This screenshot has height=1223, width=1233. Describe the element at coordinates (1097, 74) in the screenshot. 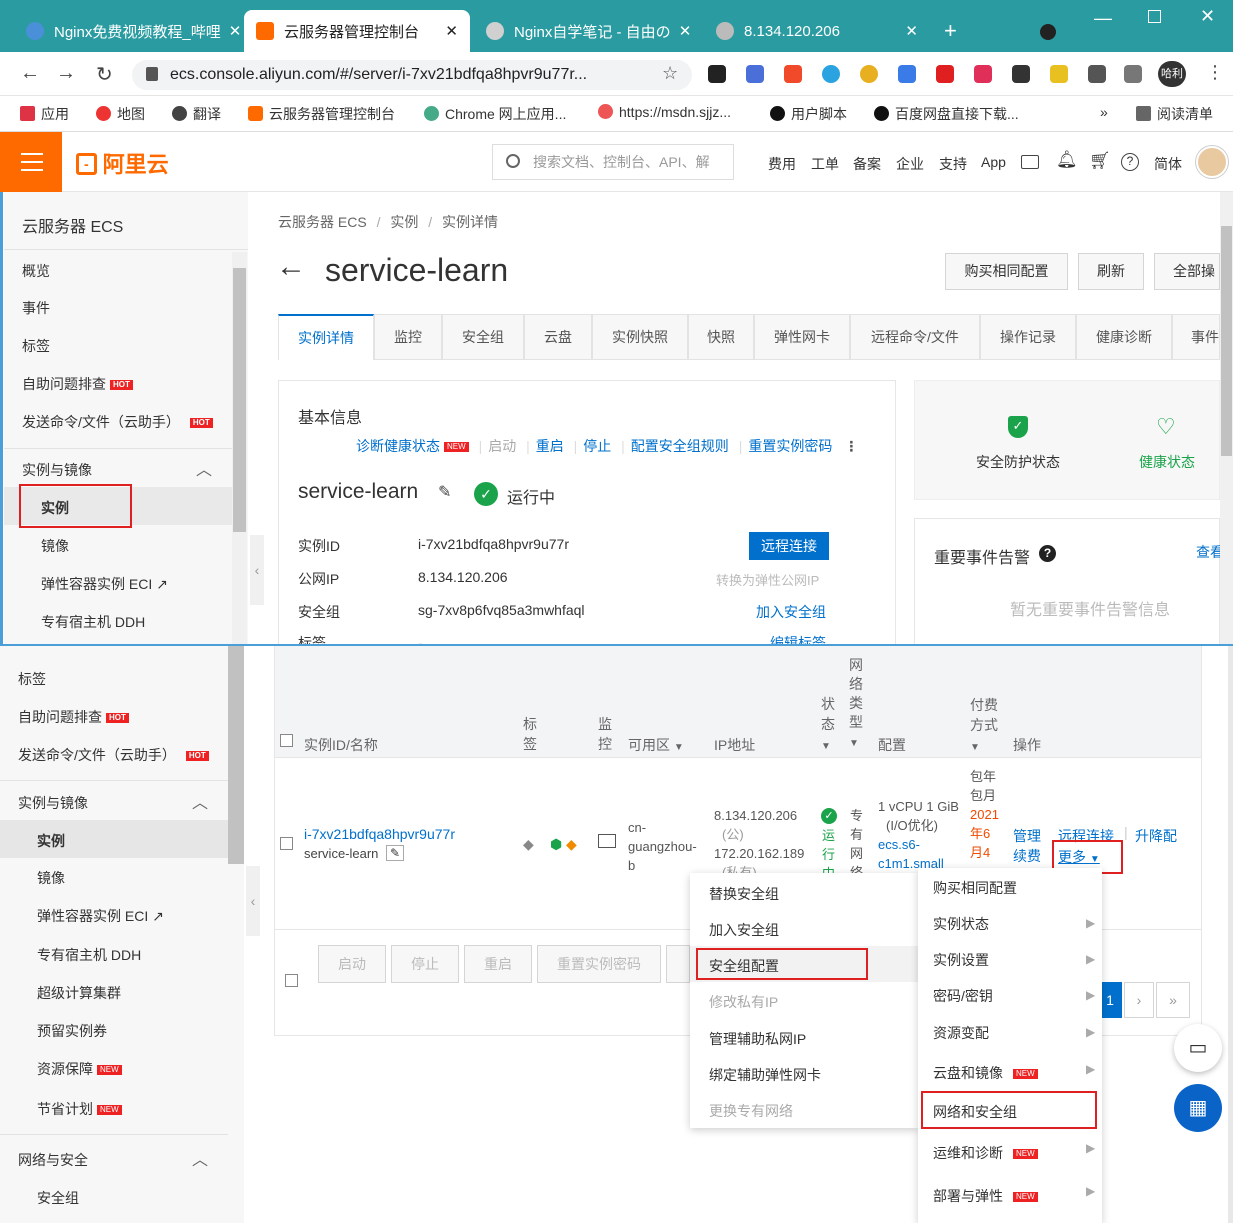

I see `puzzle-icon` at that location.